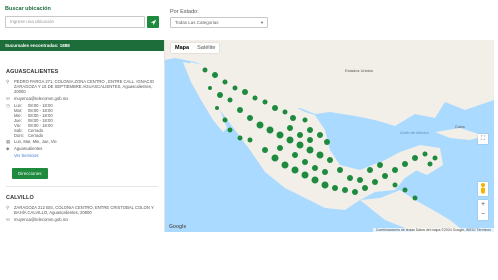 This screenshot has width=498, height=280. Describe the element at coordinates (8, 105) in the screenshot. I see `clock-icon: ◷` at that location.